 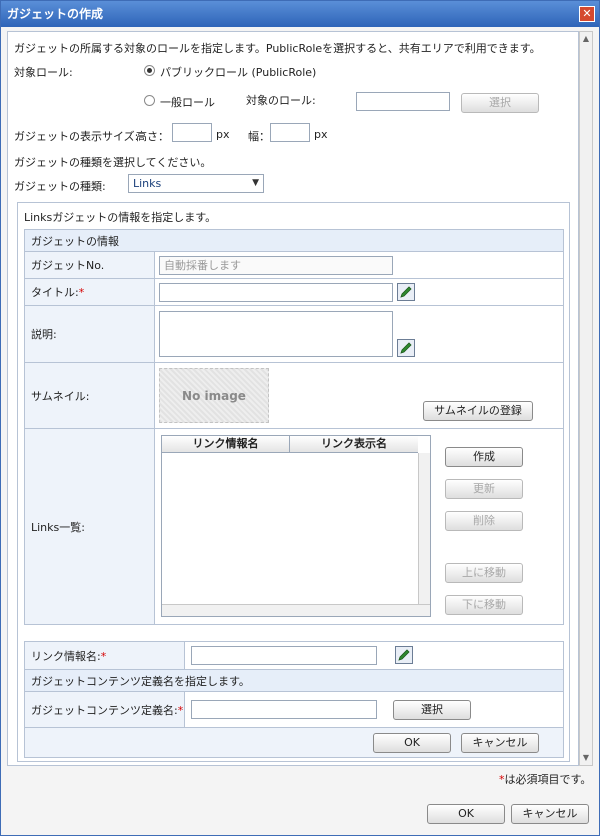 I want to click on general-role-radio, so click(x=149, y=100).